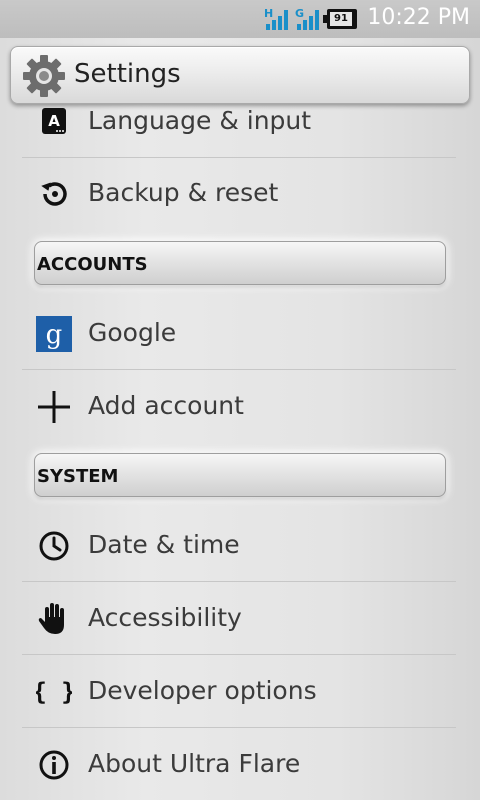  I want to click on settings-item-label: Accessibility, so click(165, 617).